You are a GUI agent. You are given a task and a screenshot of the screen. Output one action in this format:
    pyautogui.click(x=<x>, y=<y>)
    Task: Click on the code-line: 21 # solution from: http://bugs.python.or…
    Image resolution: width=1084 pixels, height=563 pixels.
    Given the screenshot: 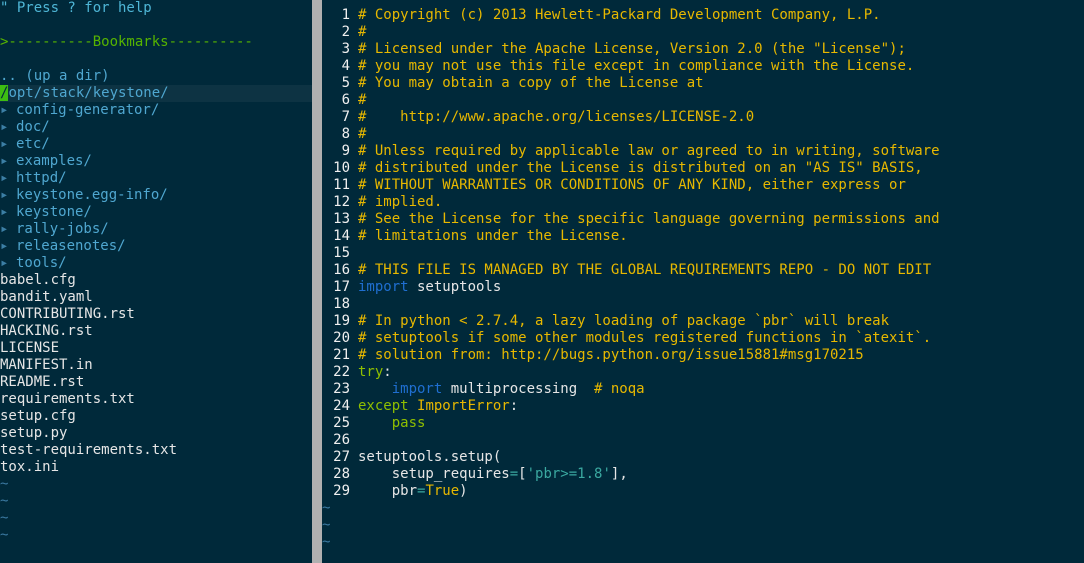 What is the action you would take?
    pyautogui.click(x=703, y=355)
    